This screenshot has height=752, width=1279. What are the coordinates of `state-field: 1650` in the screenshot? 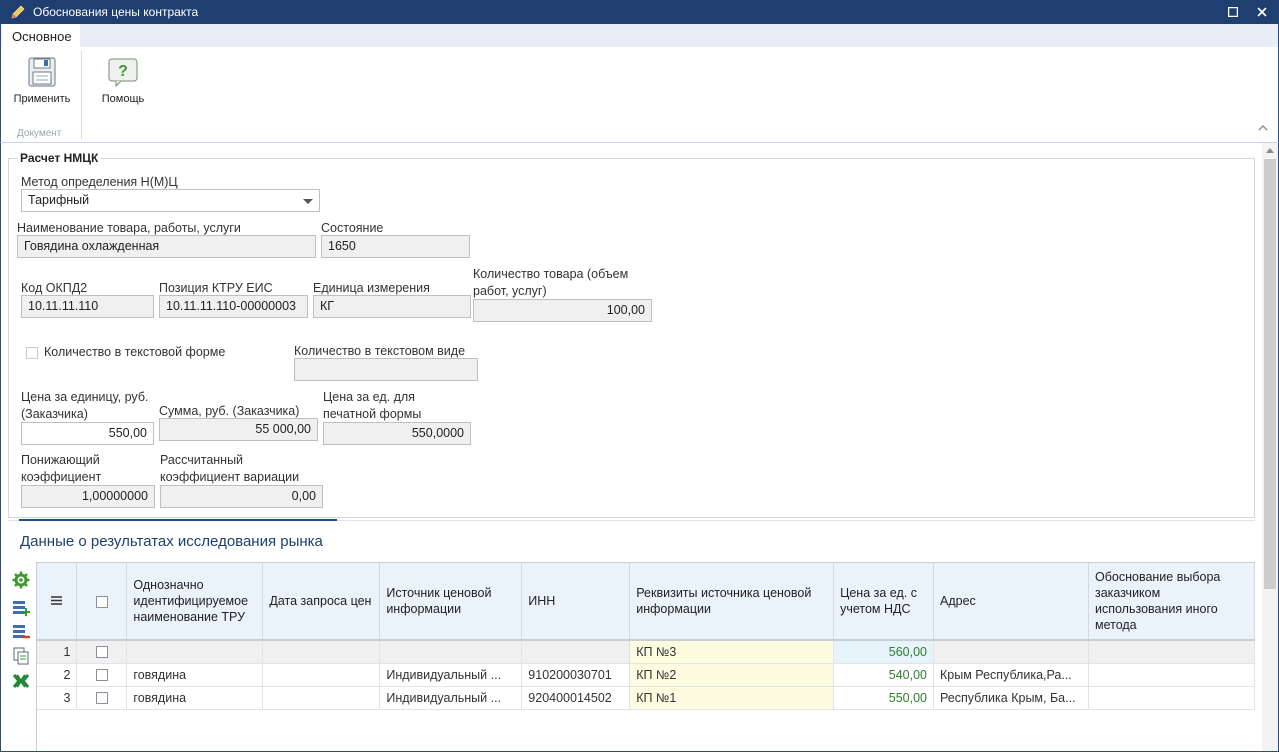 It's located at (395, 246).